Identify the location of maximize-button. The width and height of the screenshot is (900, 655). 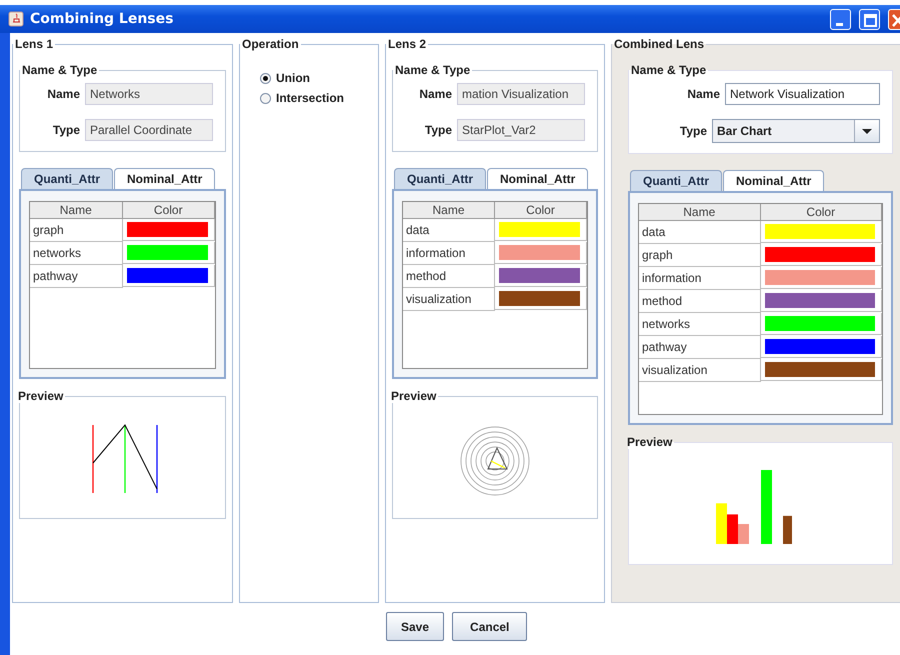
(869, 19).